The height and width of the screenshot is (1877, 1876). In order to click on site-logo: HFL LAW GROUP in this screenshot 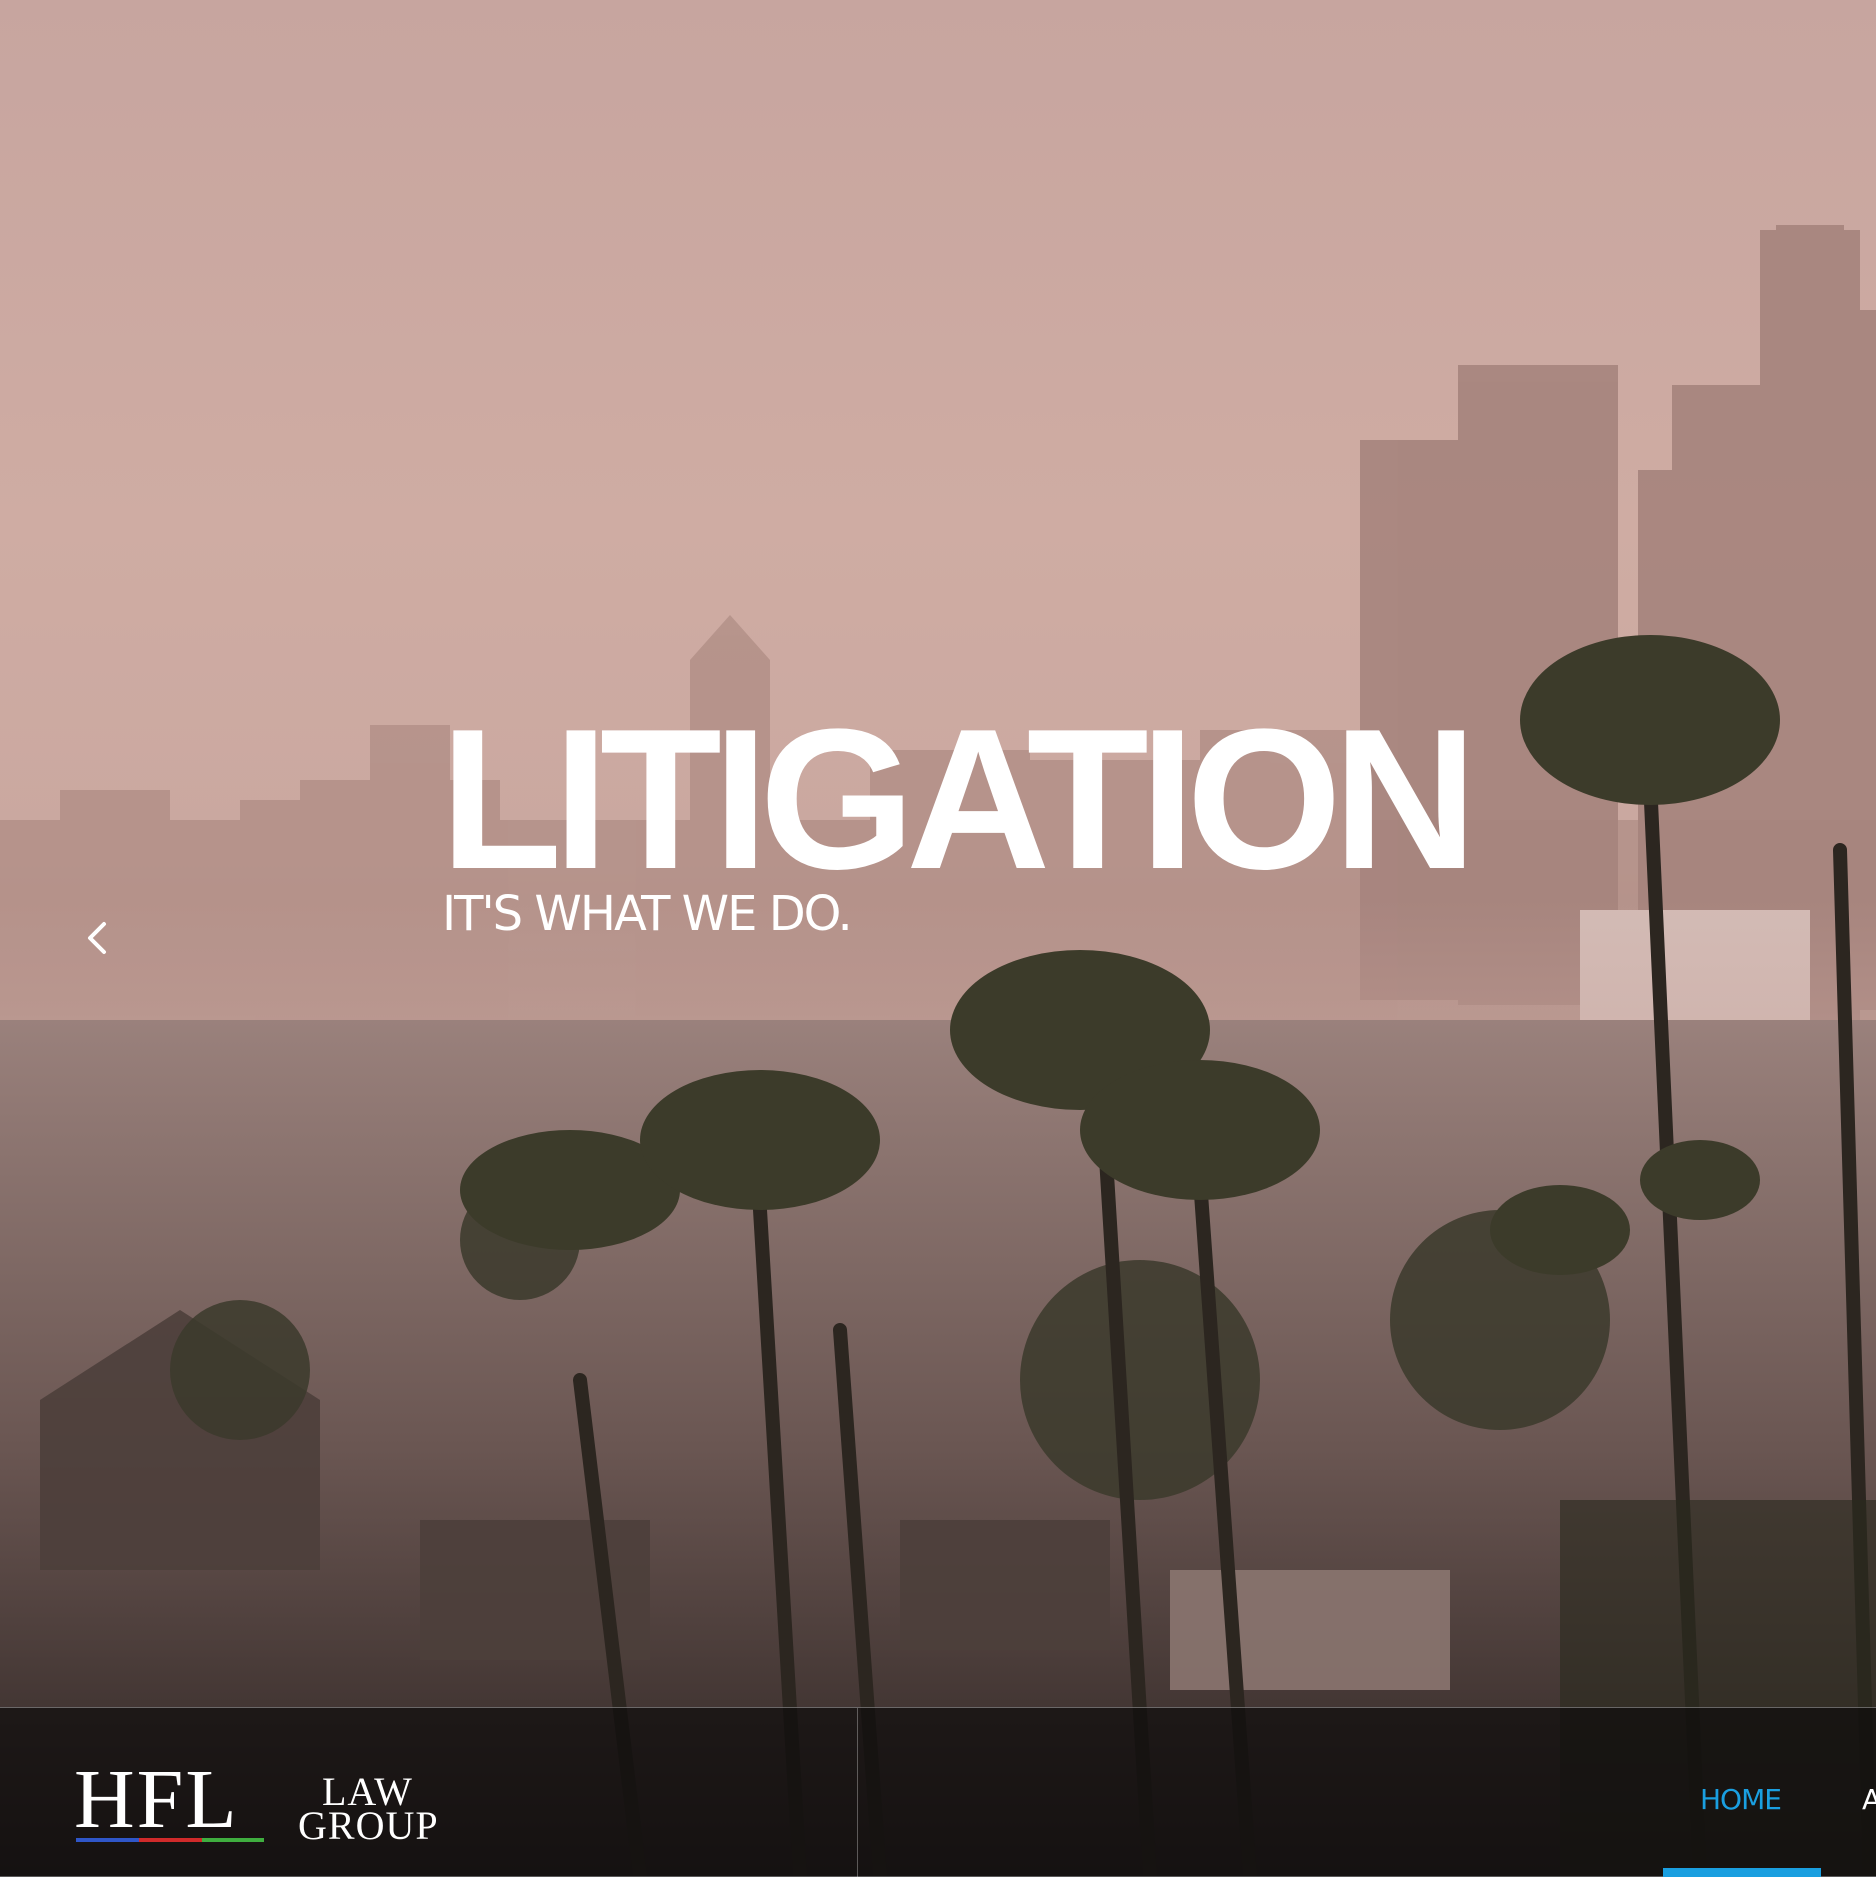, I will do `click(264, 1803)`.